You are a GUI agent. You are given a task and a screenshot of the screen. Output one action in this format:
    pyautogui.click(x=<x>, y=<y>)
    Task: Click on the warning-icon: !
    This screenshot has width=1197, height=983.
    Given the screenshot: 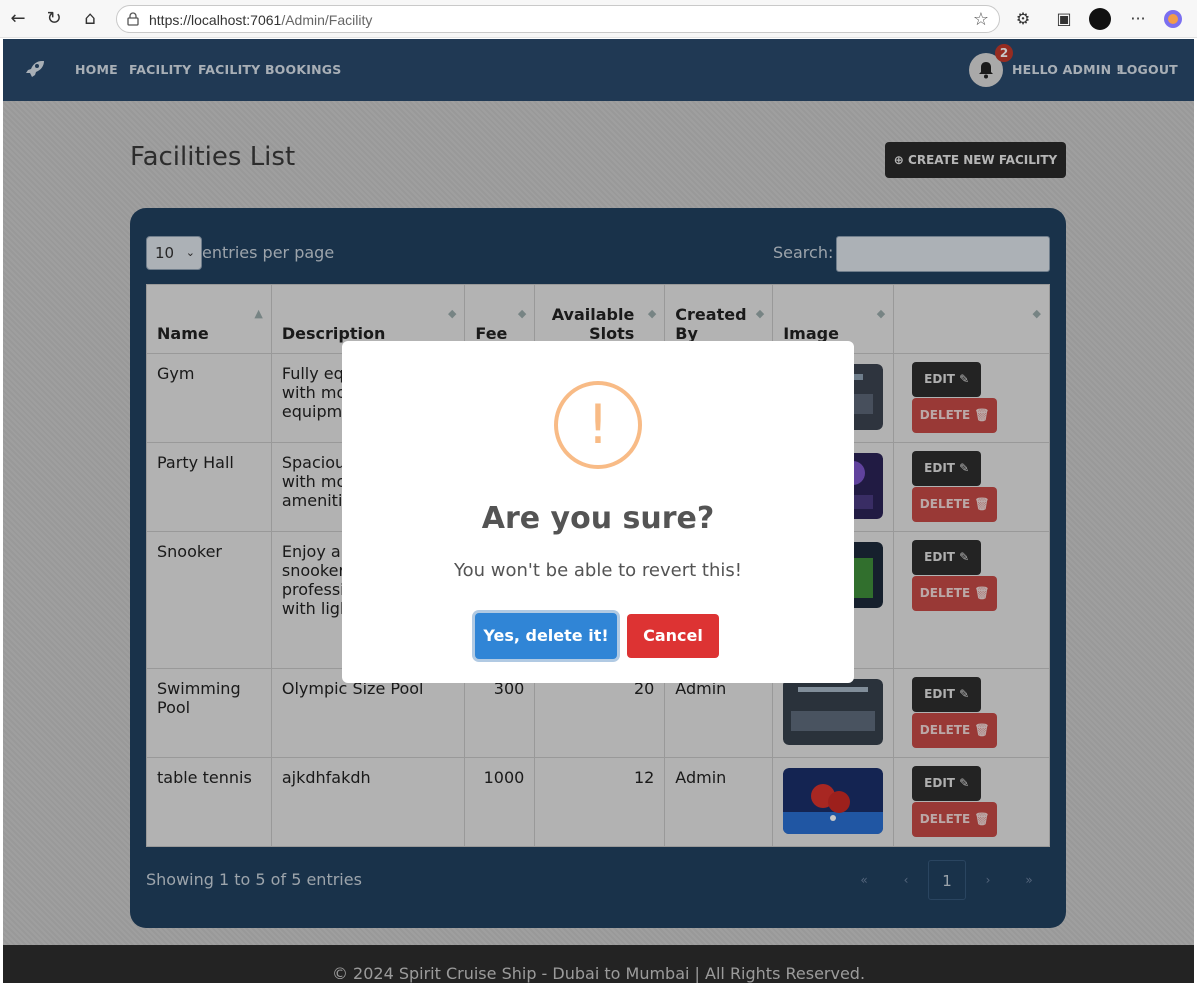 What is the action you would take?
    pyautogui.click(x=598, y=425)
    